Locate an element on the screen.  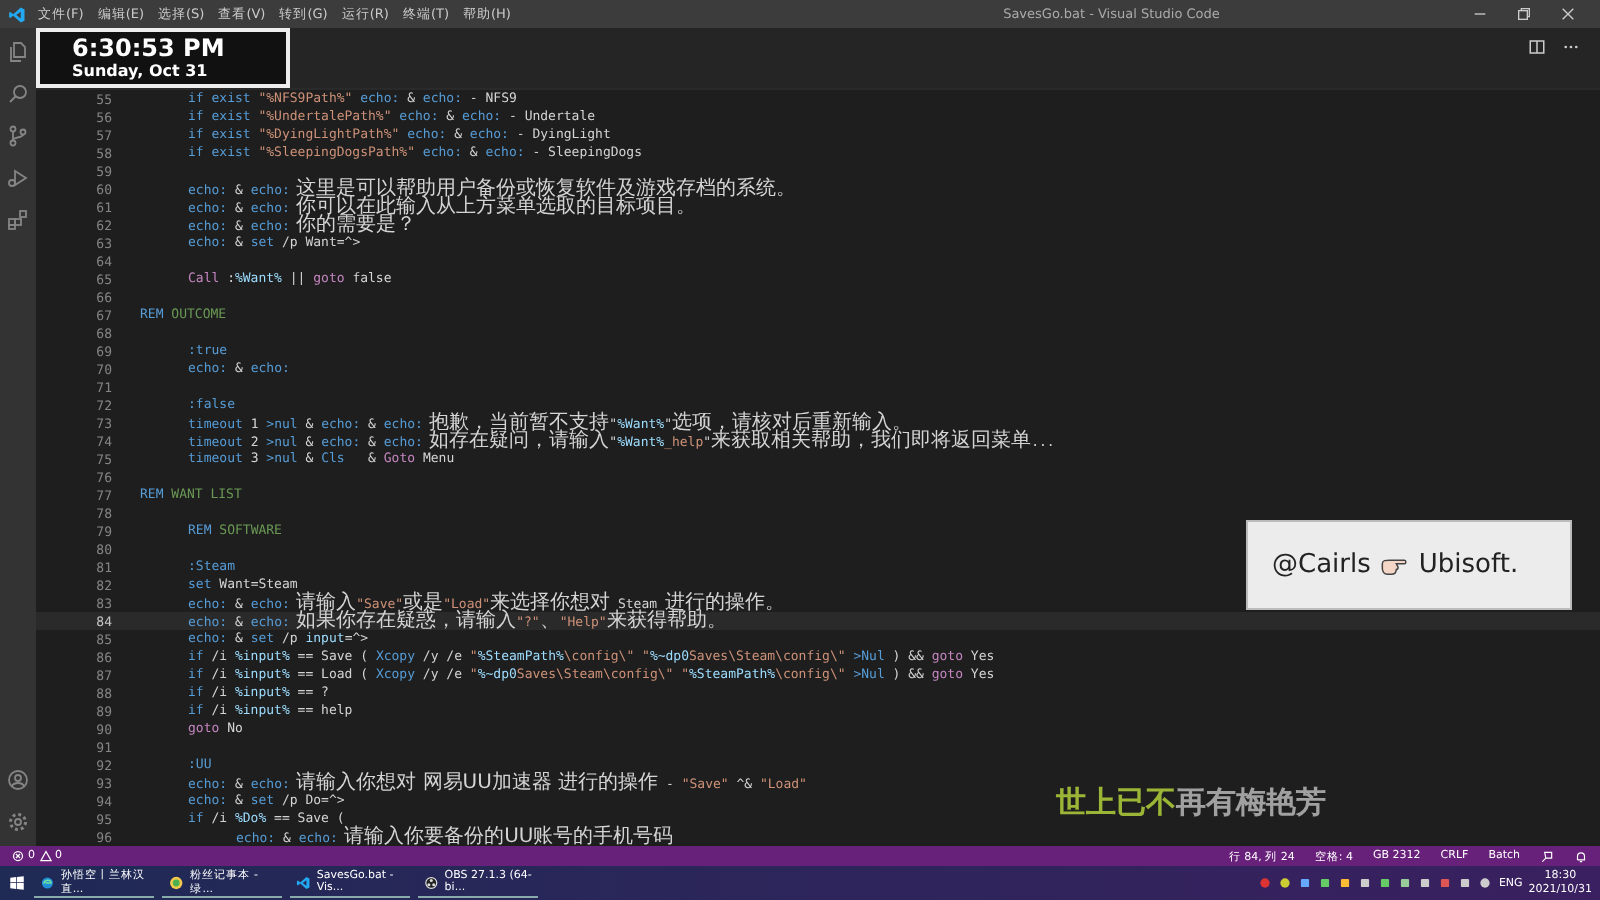
windows-start-icon is located at coordinates (17, 883).